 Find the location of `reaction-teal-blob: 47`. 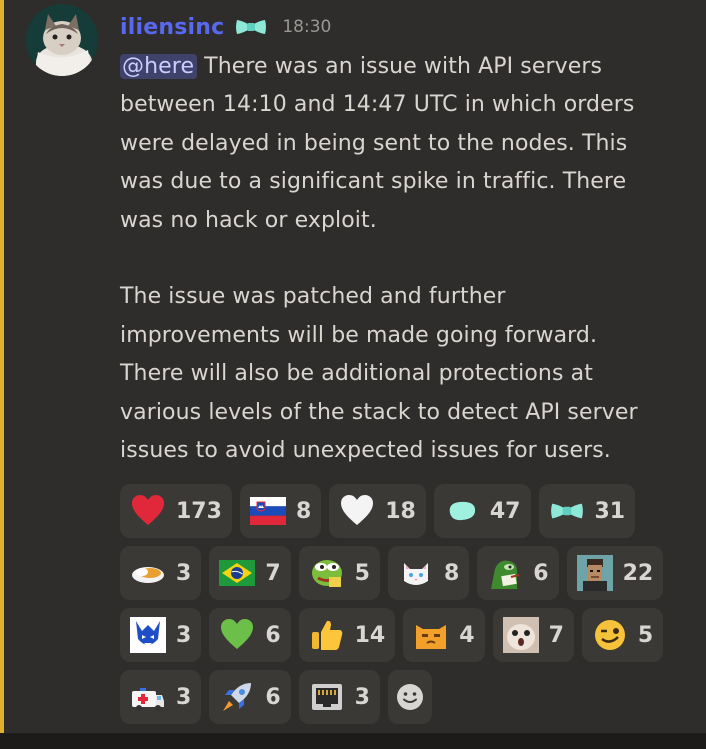

reaction-teal-blob: 47 is located at coordinates (482, 511).